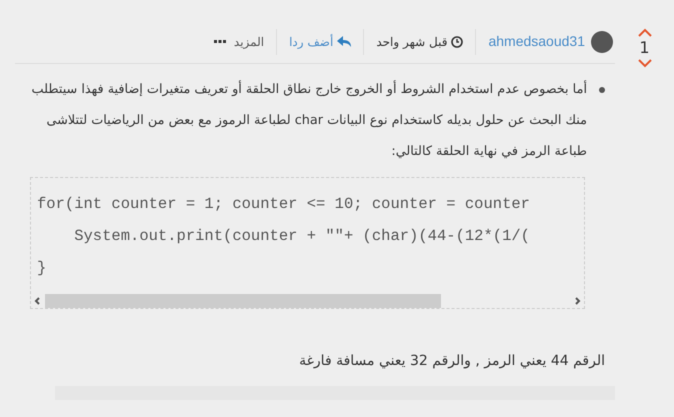  I want to click on scrollbar-thumb, so click(243, 301).